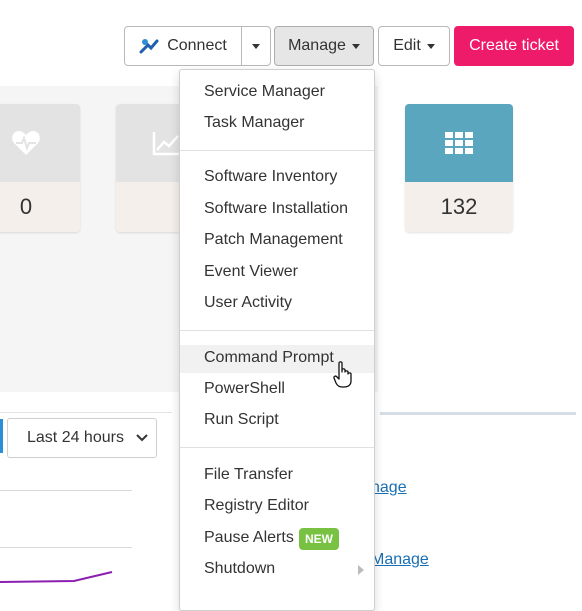 The width and height of the screenshot is (582, 611). Describe the element at coordinates (277, 93) in the screenshot. I see `menu-item-service-manager: Service Manager` at that location.